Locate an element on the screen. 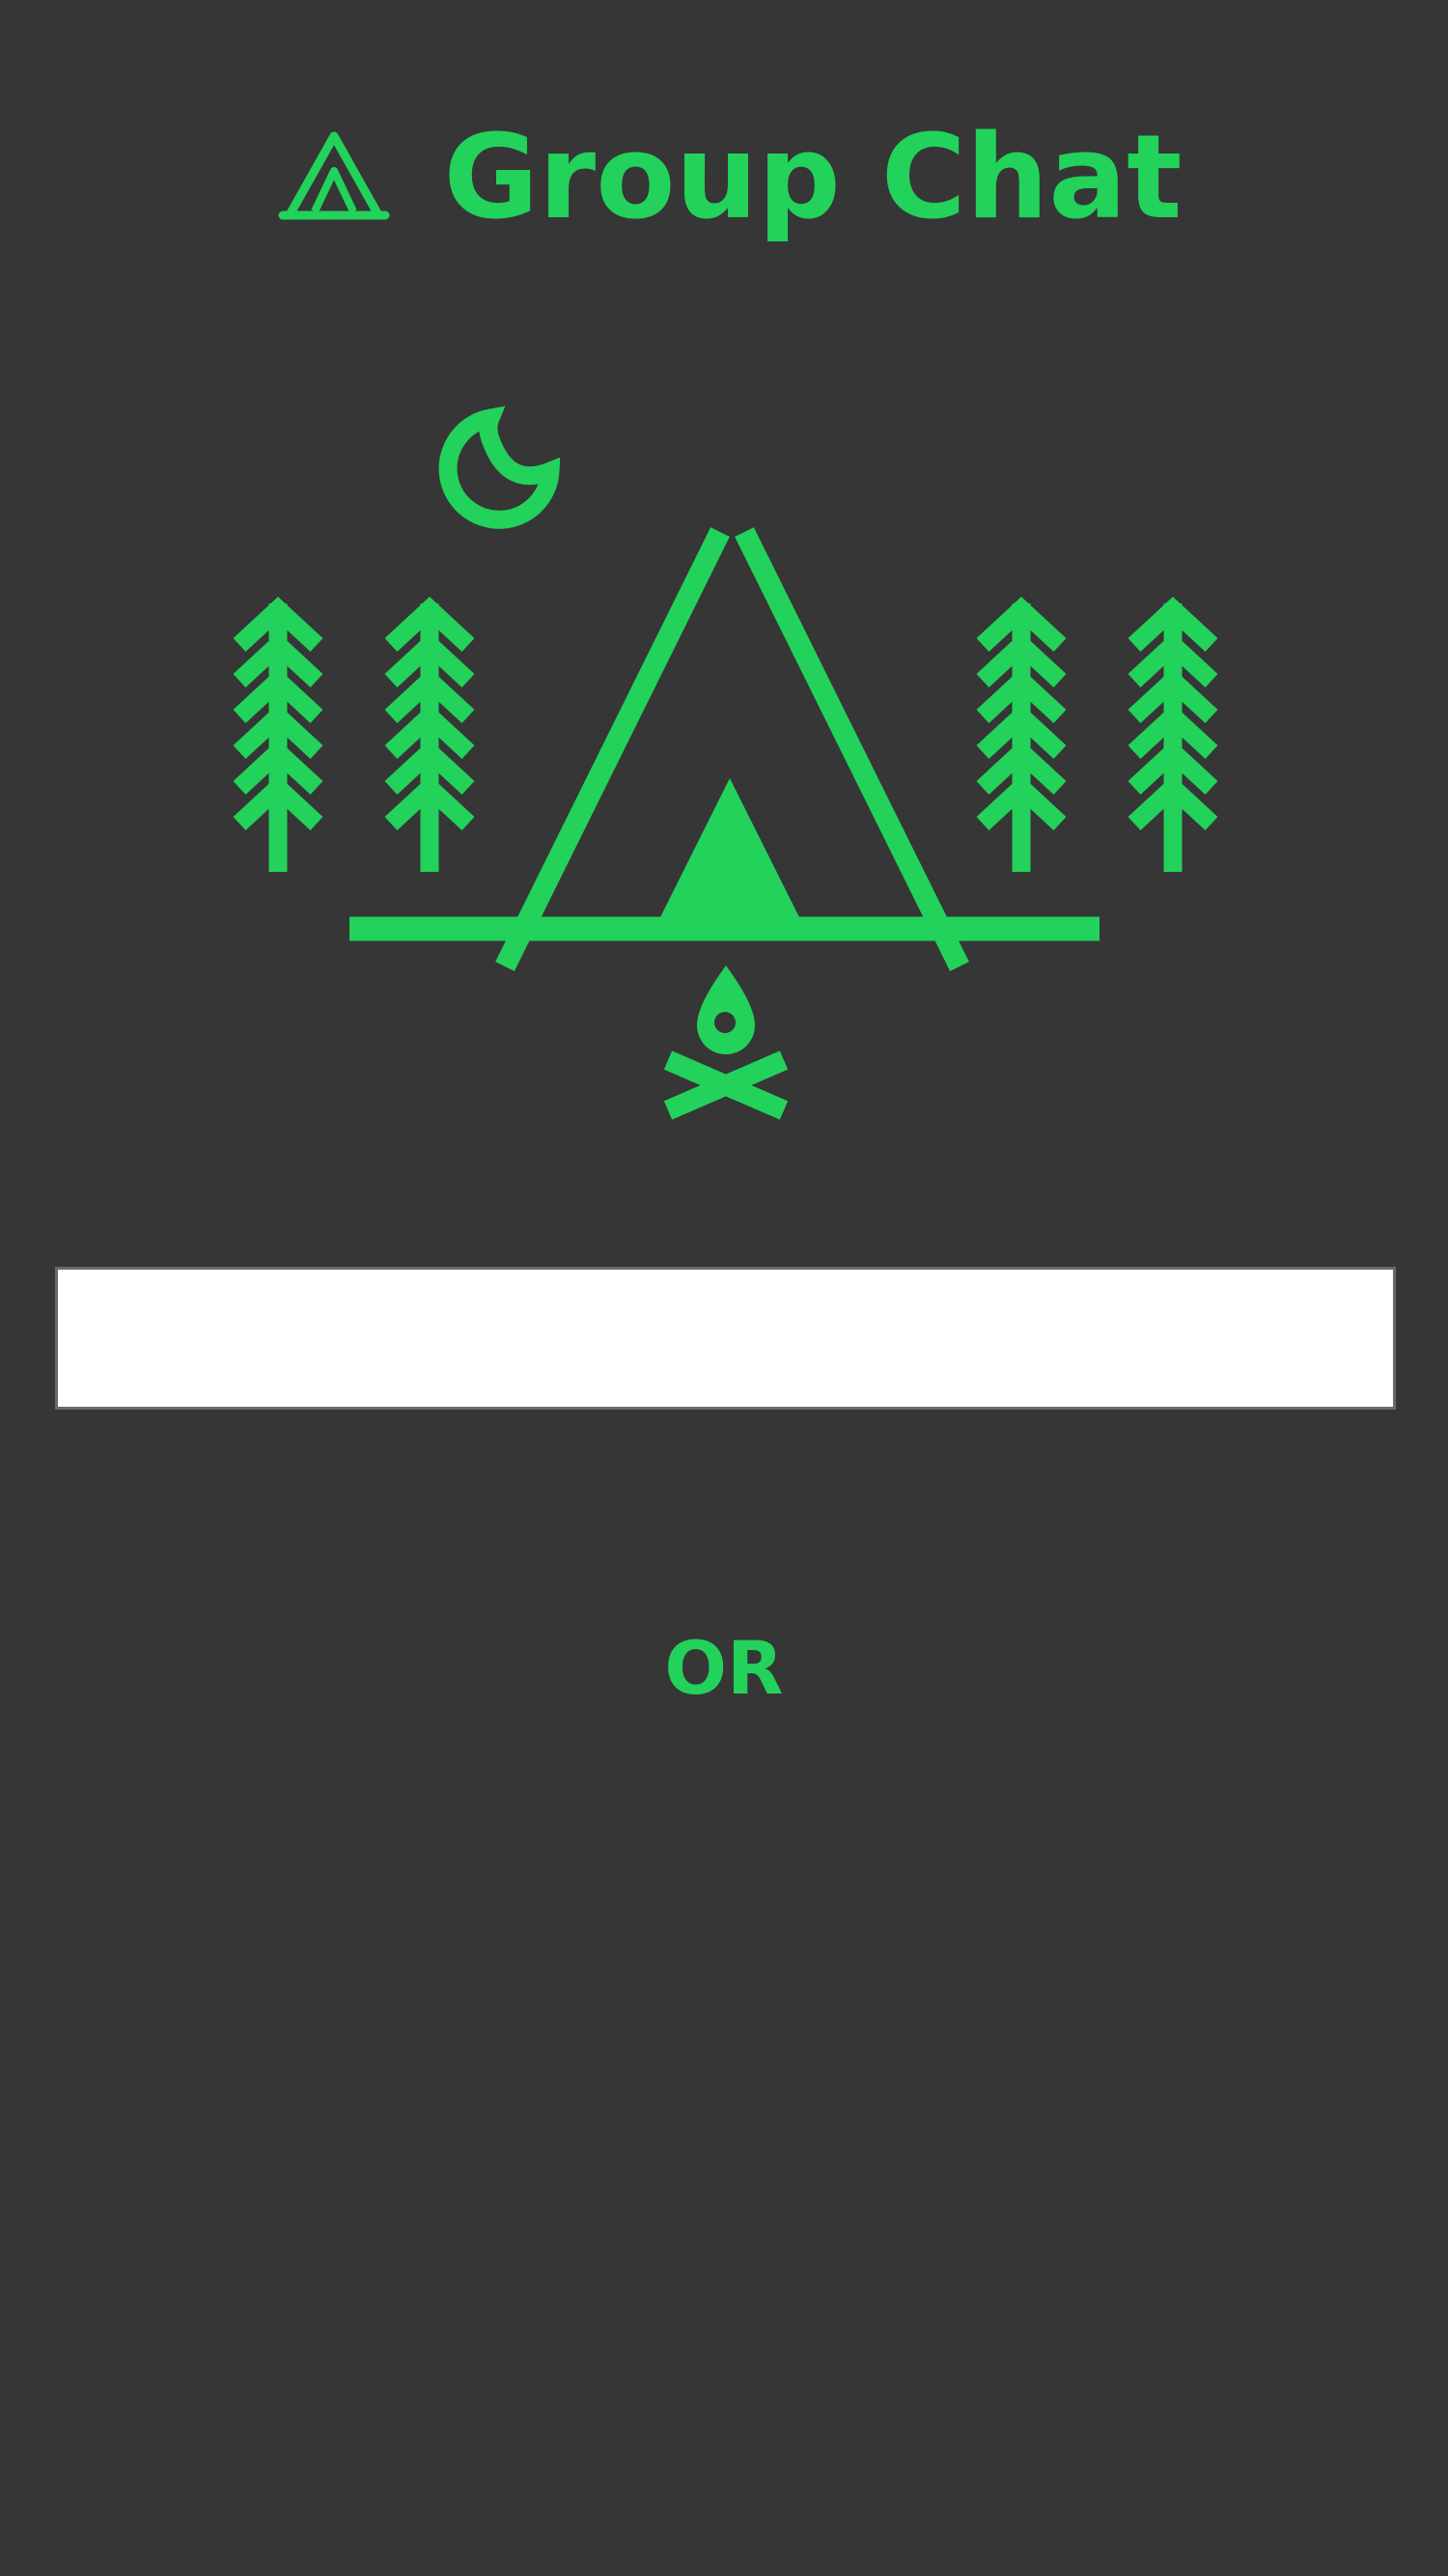  header-inner: Group Chat is located at coordinates (730, 178).